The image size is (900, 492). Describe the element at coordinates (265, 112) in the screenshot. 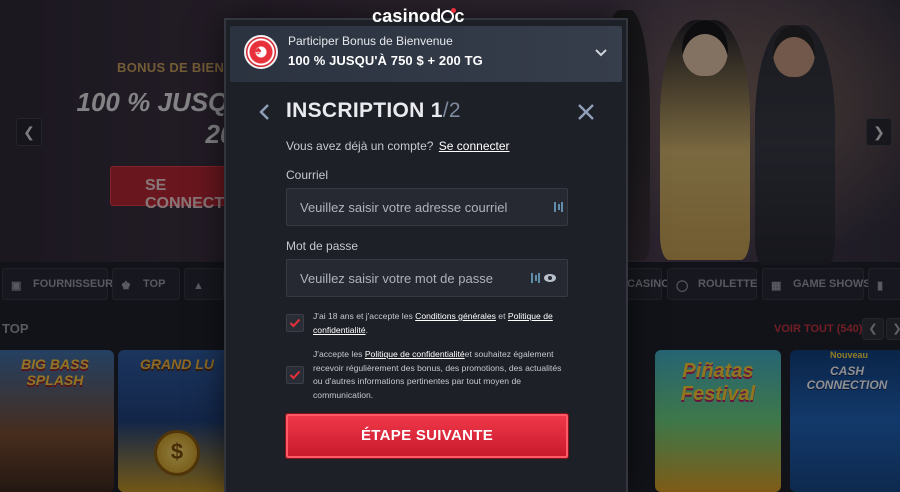

I see `chevron-left-icon` at that location.